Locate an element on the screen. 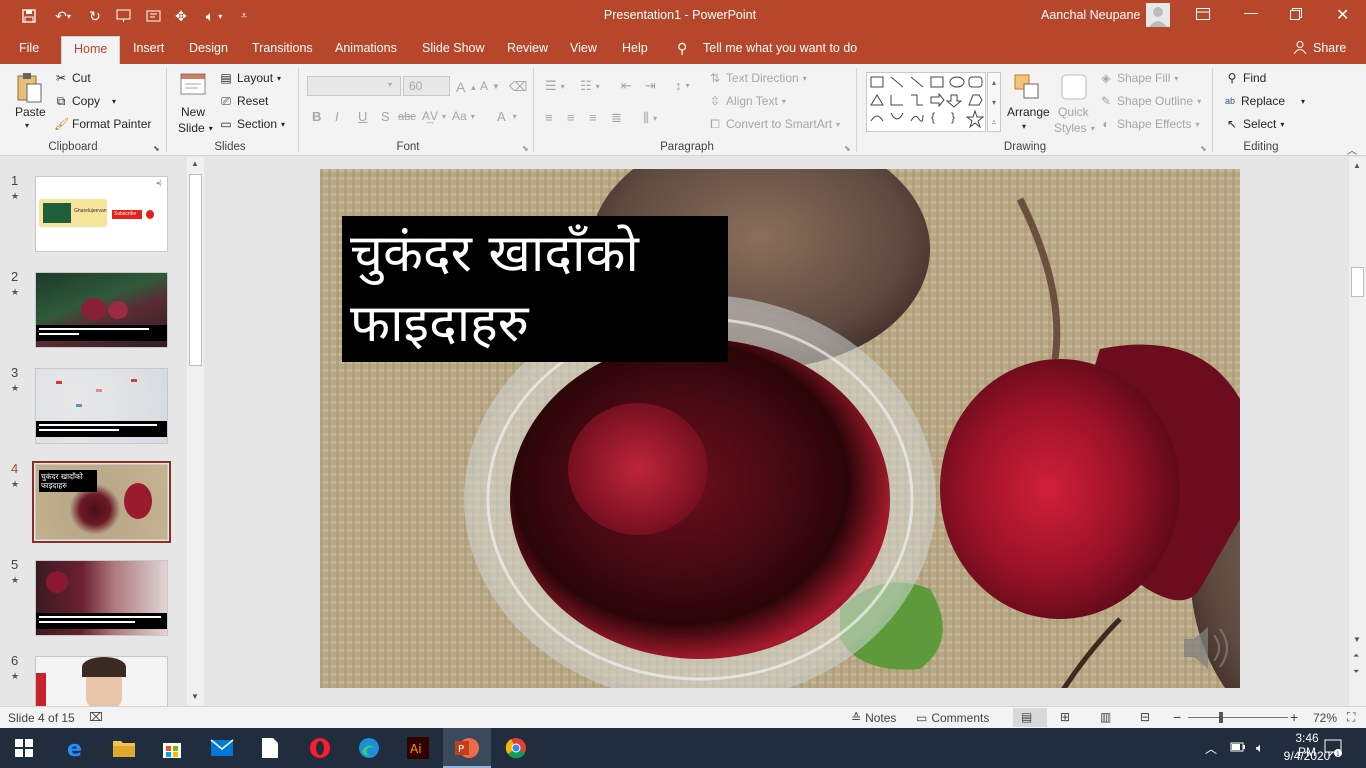 Image resolution: width=1366 pixels, height=768 pixels. tab-insert: Insert is located at coordinates (148, 48).